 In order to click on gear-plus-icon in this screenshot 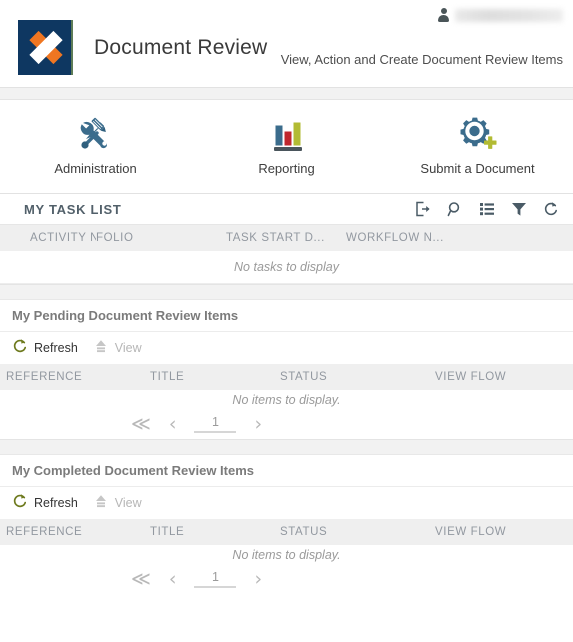, I will do `click(478, 134)`.